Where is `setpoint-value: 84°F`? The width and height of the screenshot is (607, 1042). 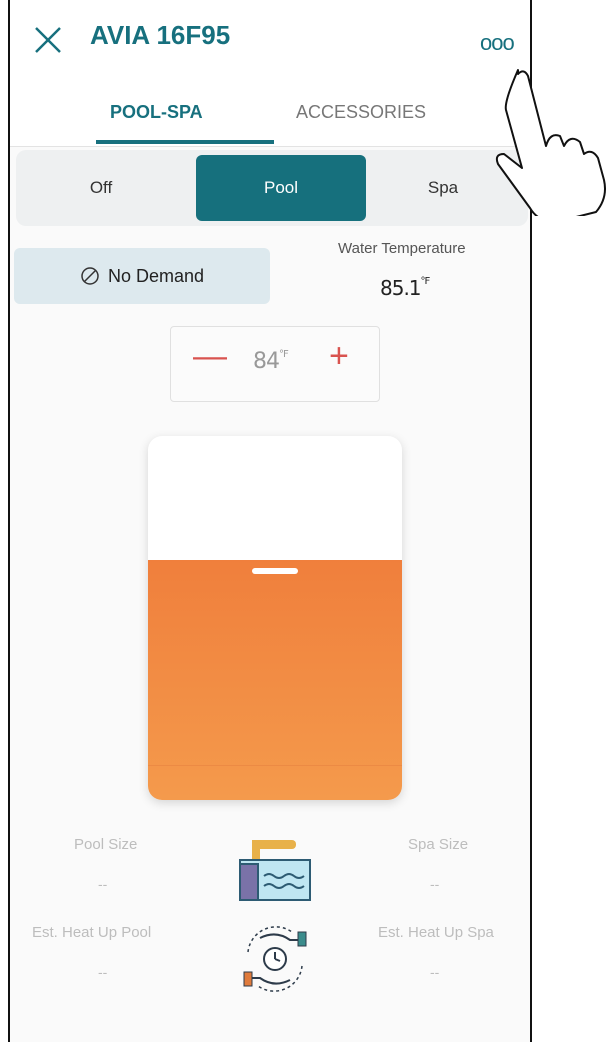 setpoint-value: 84°F is located at coordinates (271, 361).